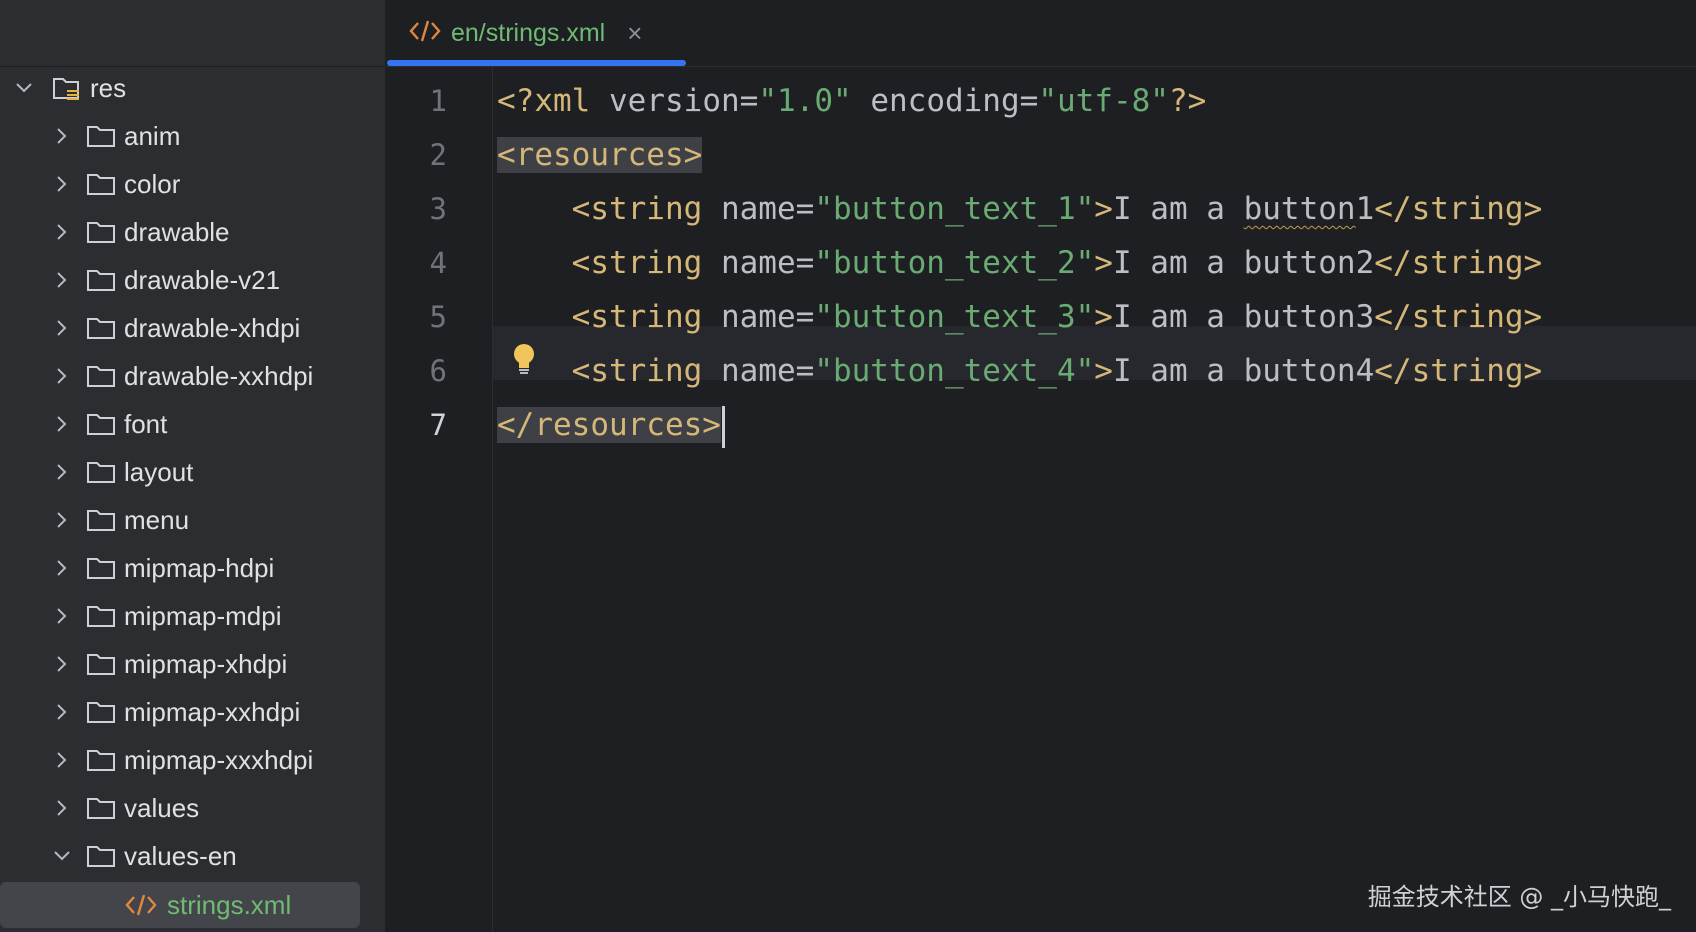  I want to click on tree-item-layout: layout, so click(120, 472).